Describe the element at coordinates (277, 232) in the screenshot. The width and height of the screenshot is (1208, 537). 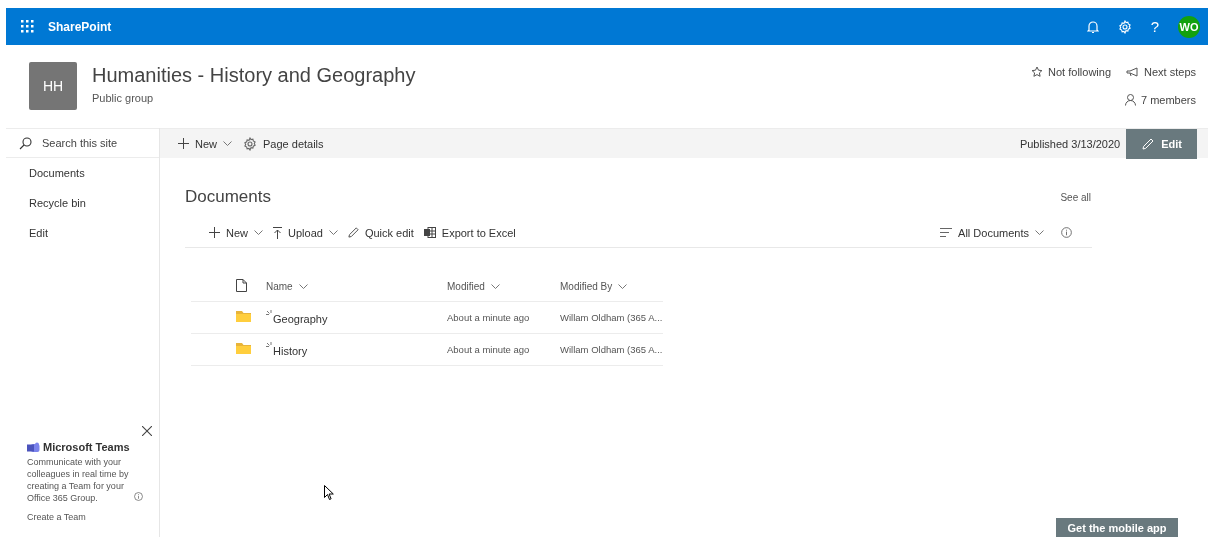
I see `upload-icon` at that location.